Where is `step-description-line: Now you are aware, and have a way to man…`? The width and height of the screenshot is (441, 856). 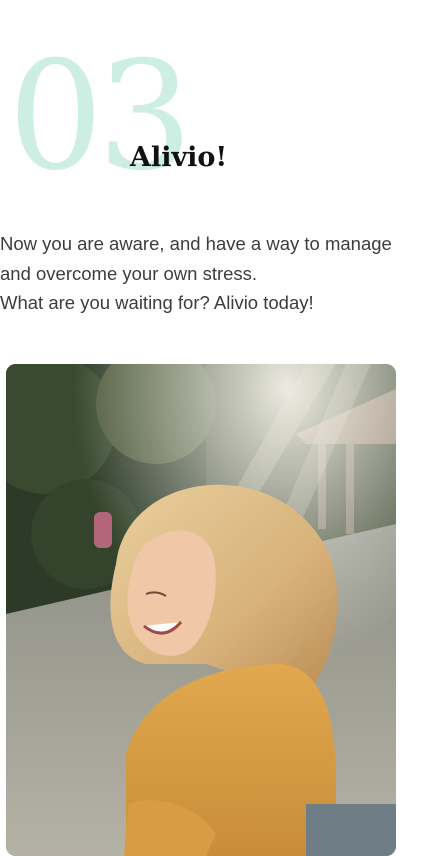 step-description-line: Now you are aware, and have a way to man… is located at coordinates (196, 243).